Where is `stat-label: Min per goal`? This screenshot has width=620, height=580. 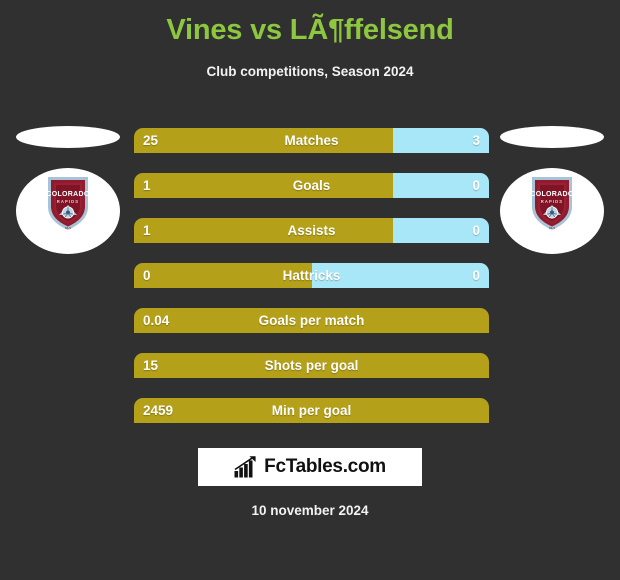 stat-label: Min per goal is located at coordinates (311, 410).